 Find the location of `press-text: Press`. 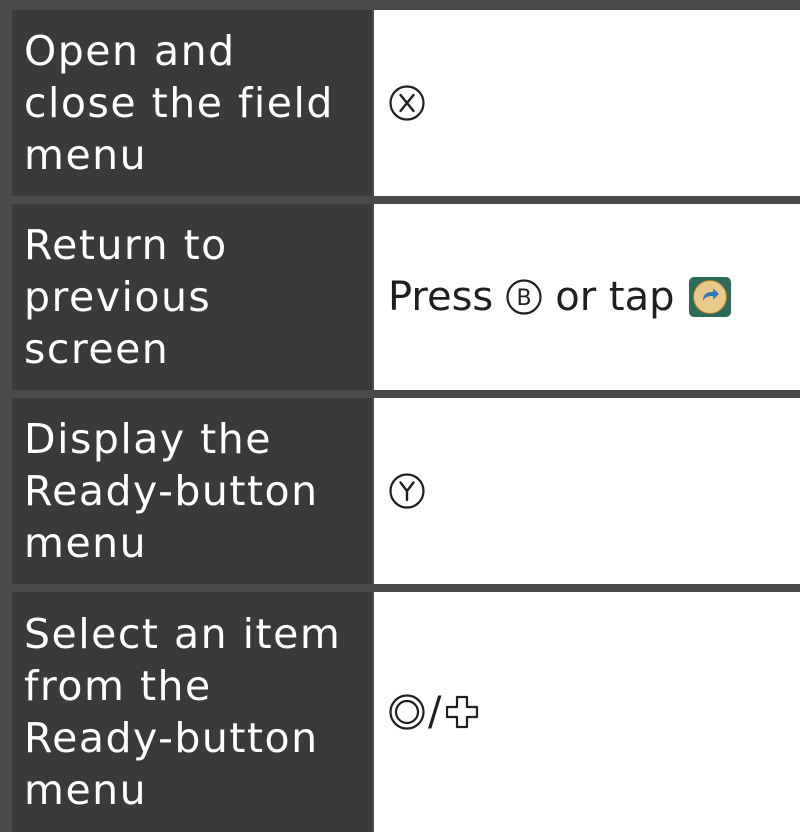

press-text: Press is located at coordinates (441, 297).